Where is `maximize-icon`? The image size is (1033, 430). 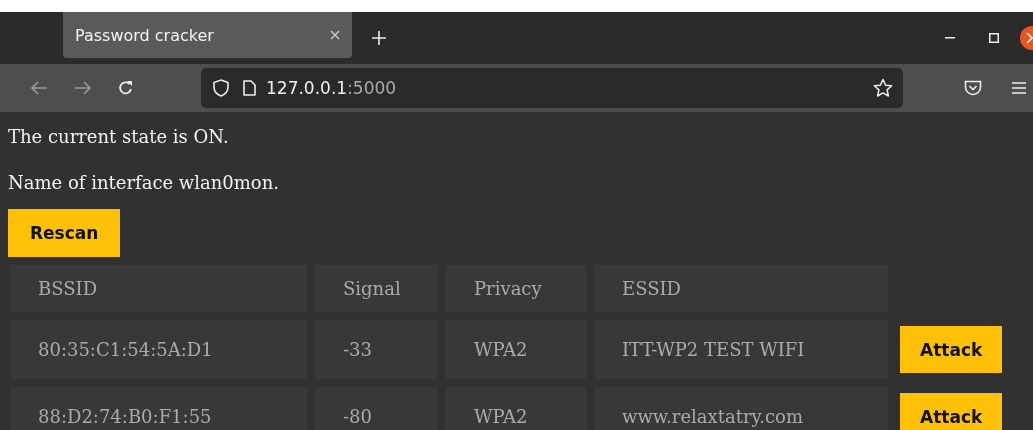 maximize-icon is located at coordinates (994, 38).